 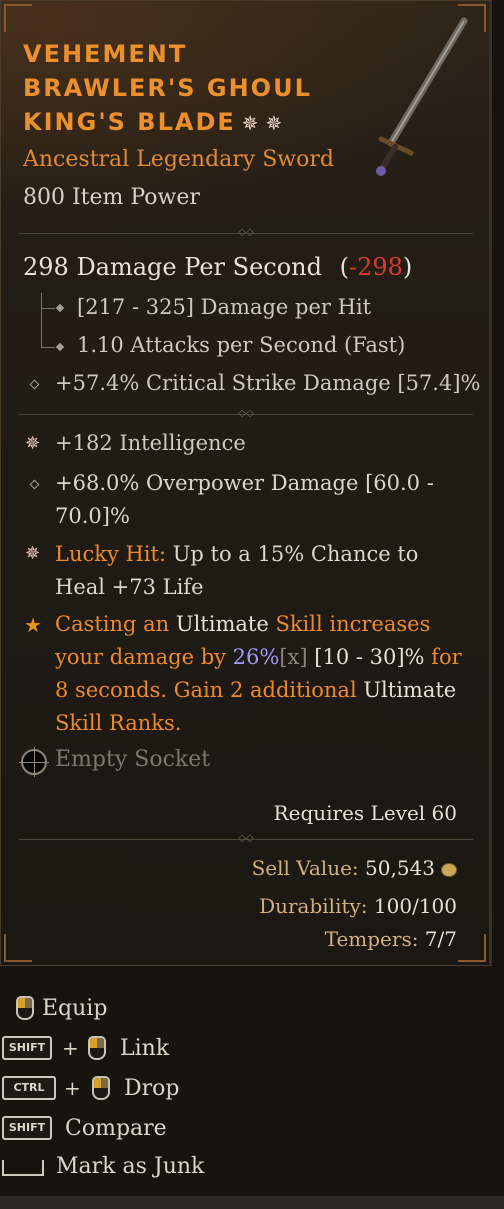 What do you see at coordinates (116, 1128) in the screenshot?
I see `compare-label: Compare` at bounding box center [116, 1128].